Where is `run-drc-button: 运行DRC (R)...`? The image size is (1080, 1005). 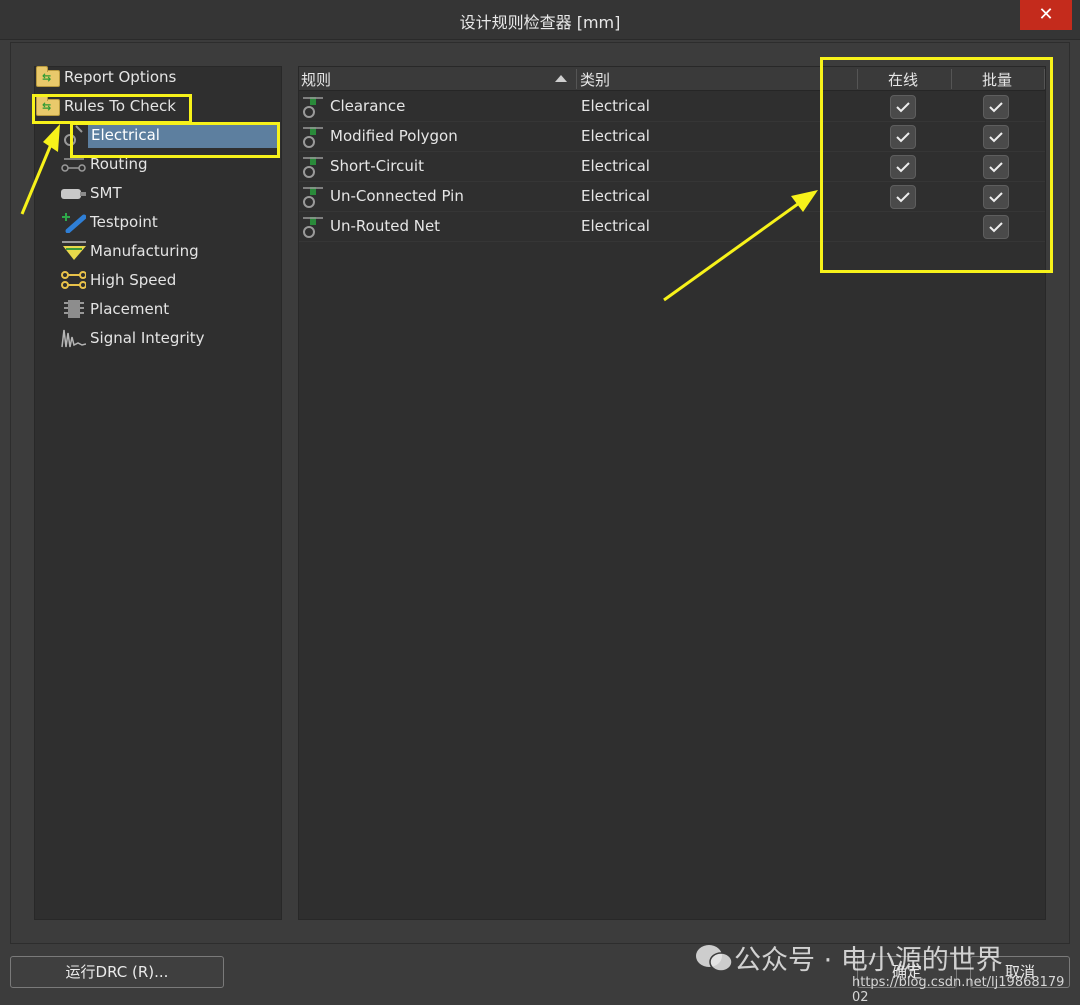 run-drc-button: 运行DRC (R)... is located at coordinates (117, 972).